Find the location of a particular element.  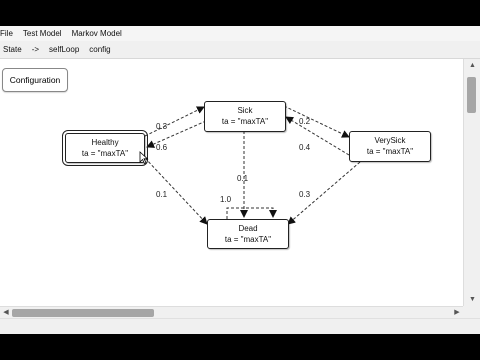

menu-markov-model: Markov Model is located at coordinates (97, 33).